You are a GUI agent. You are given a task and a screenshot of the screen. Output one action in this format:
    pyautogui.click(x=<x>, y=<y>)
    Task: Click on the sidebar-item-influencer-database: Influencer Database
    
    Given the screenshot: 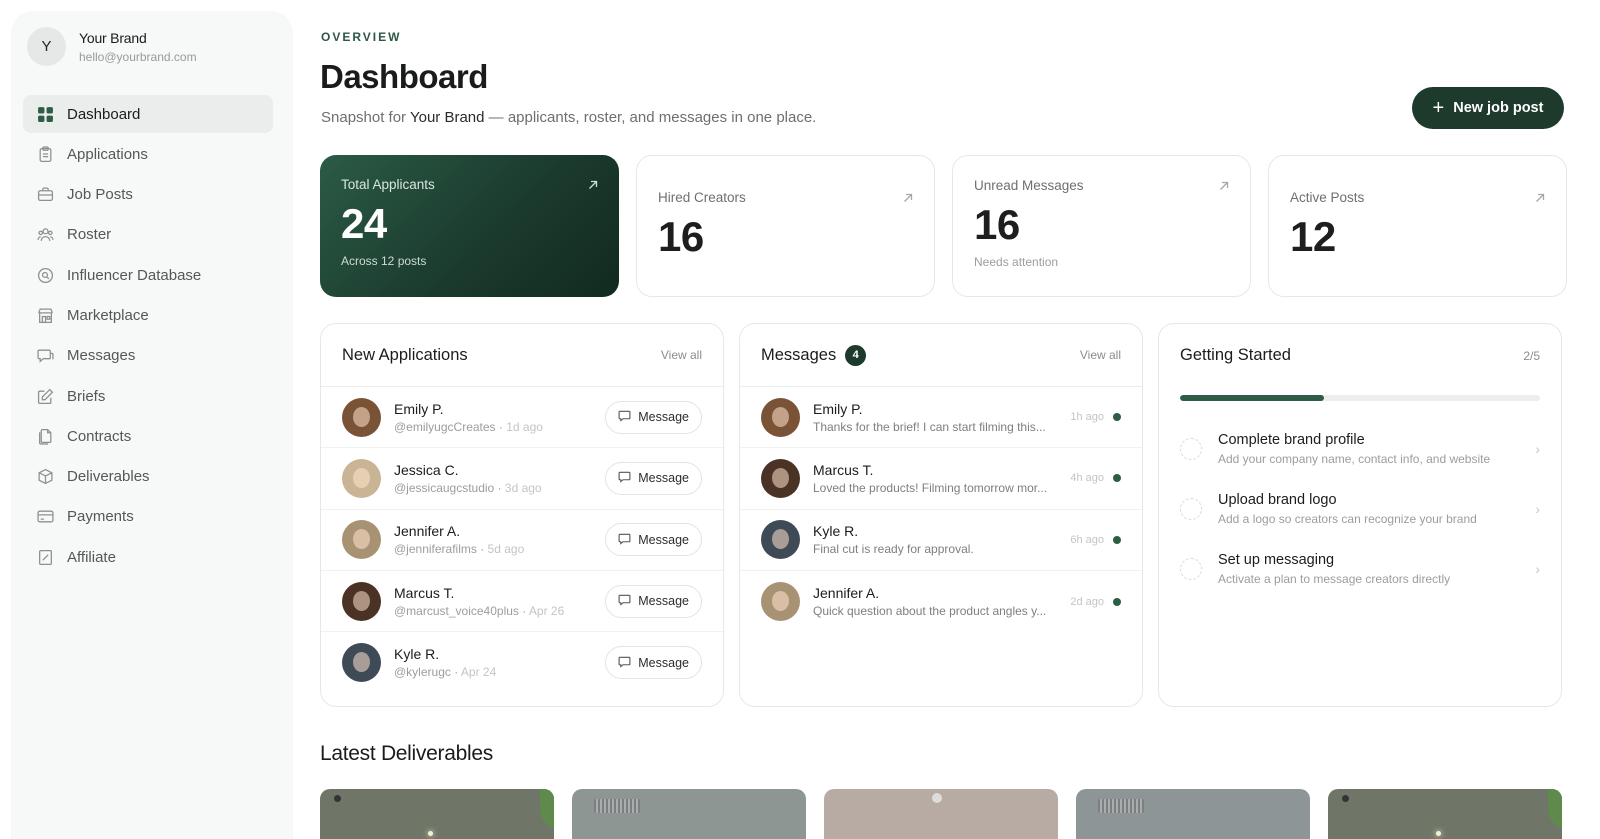 What is the action you would take?
    pyautogui.click(x=148, y=275)
    